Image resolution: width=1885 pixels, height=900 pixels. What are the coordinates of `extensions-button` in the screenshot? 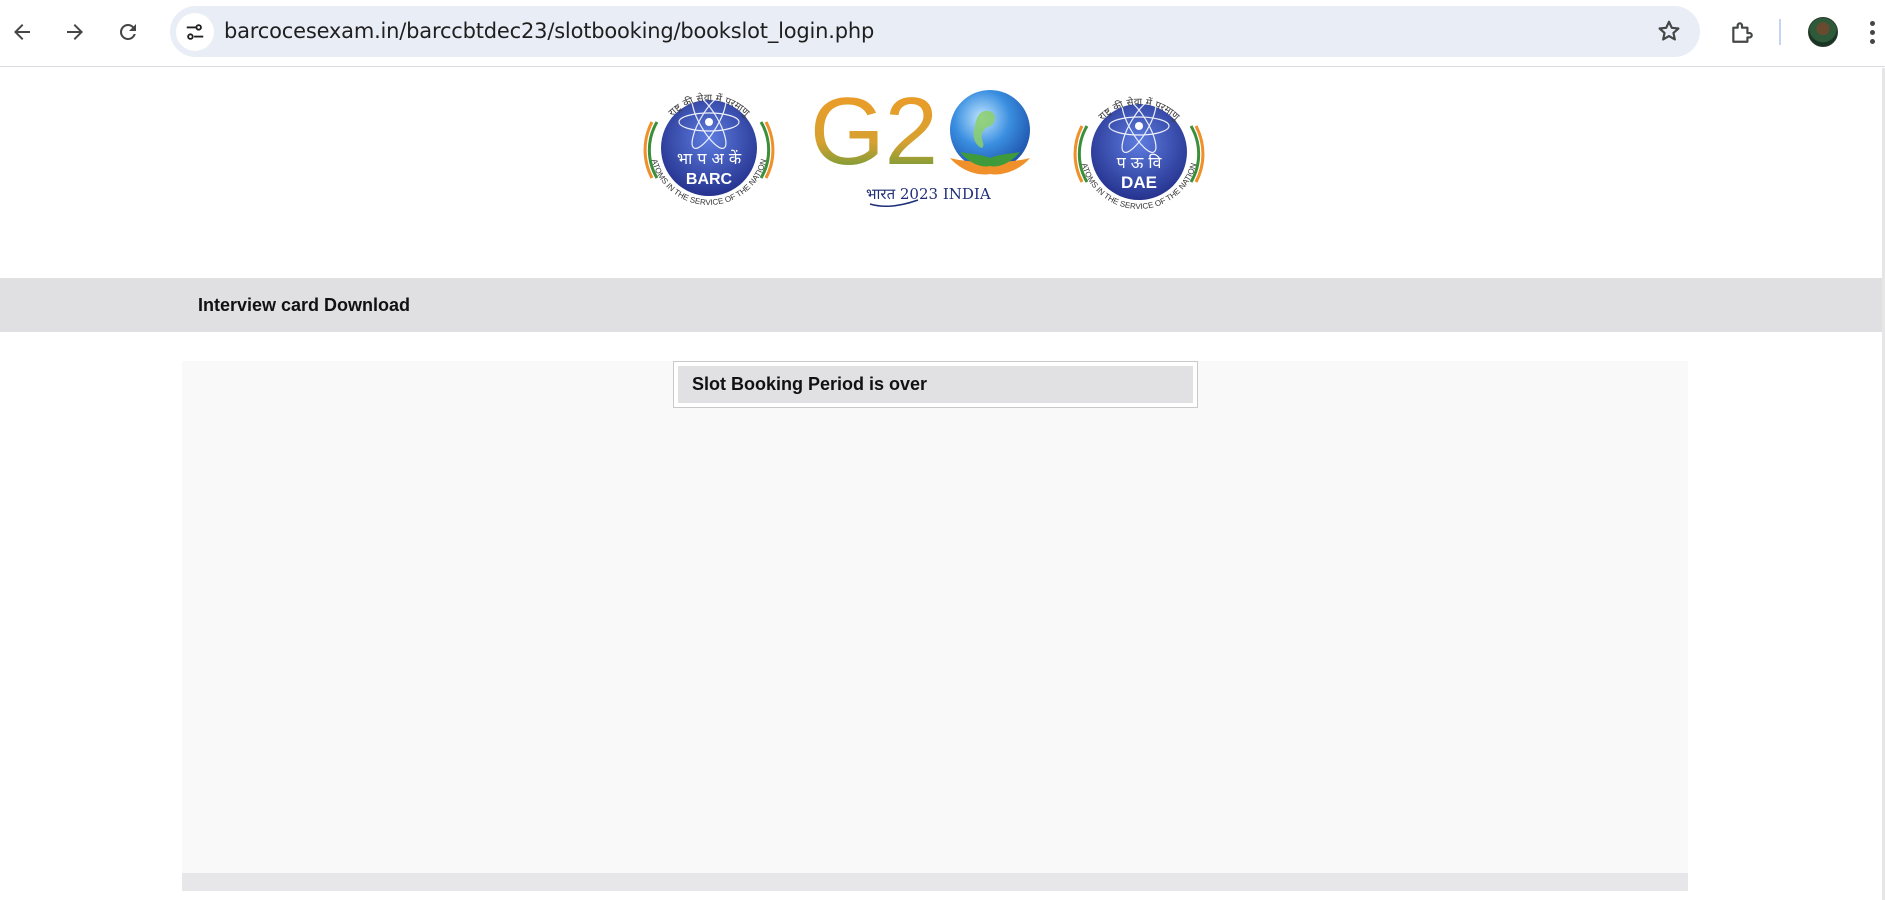 It's located at (1742, 32).